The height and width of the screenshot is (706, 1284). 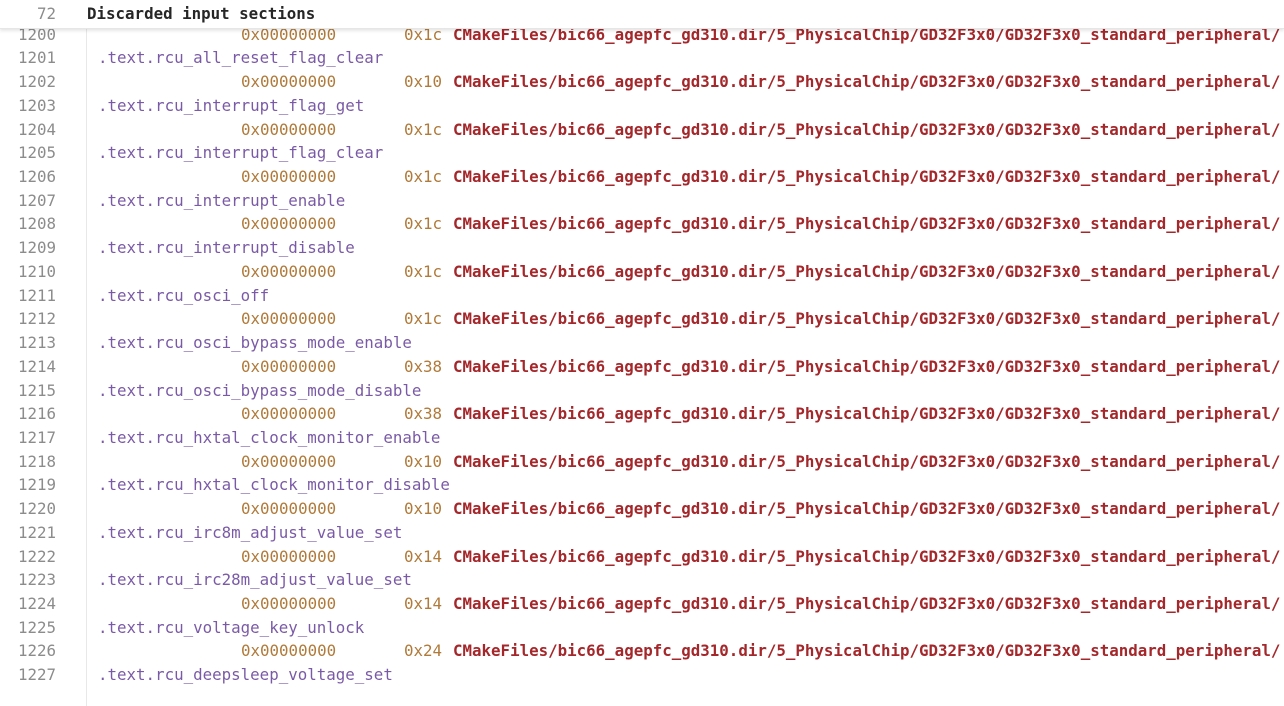 What do you see at coordinates (36, 248) in the screenshot?
I see `line-number: 1209` at bounding box center [36, 248].